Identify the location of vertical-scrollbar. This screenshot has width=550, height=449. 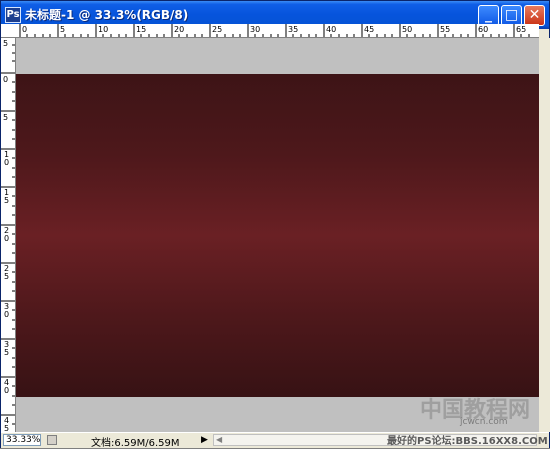
(544, 235).